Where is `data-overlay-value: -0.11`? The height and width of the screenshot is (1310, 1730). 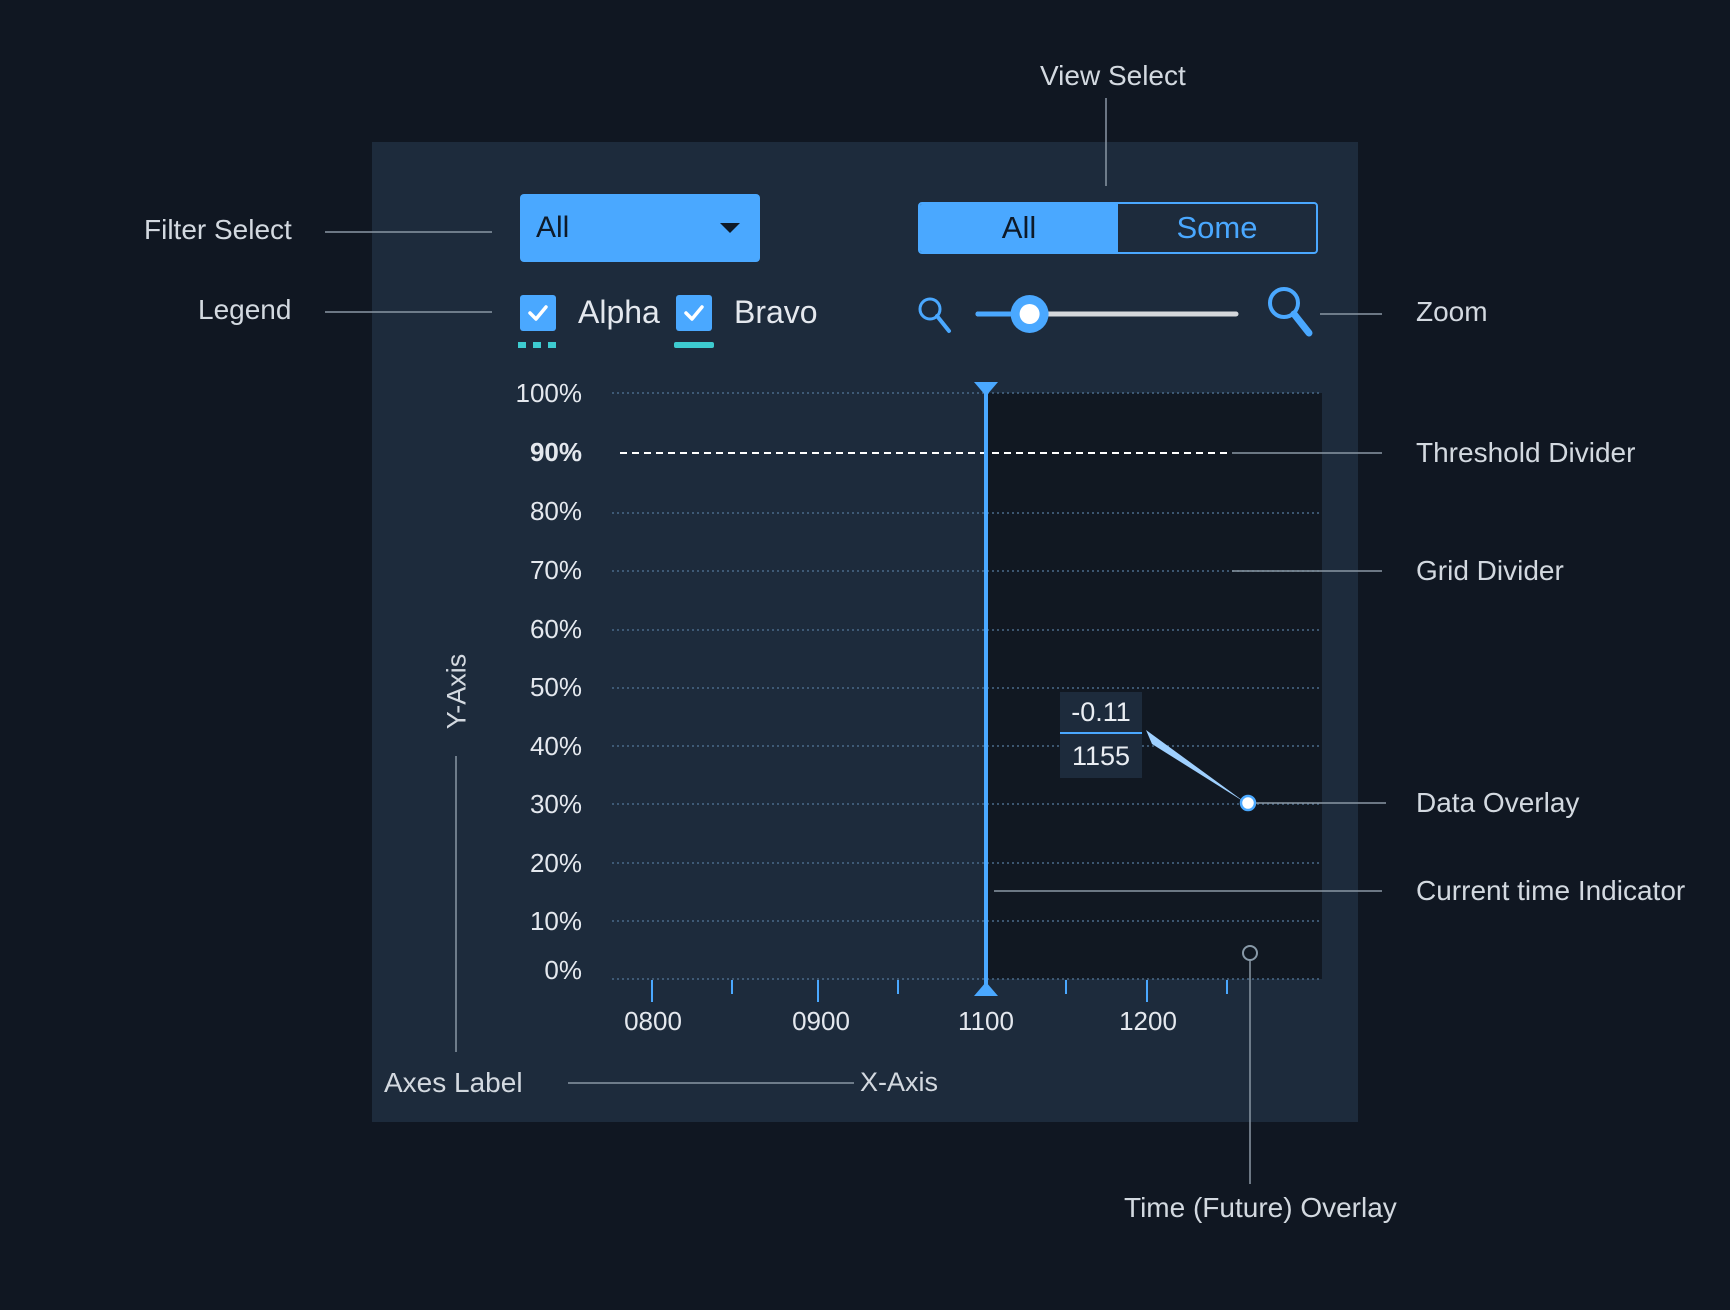
data-overlay-value: -0.11 is located at coordinates (1101, 713).